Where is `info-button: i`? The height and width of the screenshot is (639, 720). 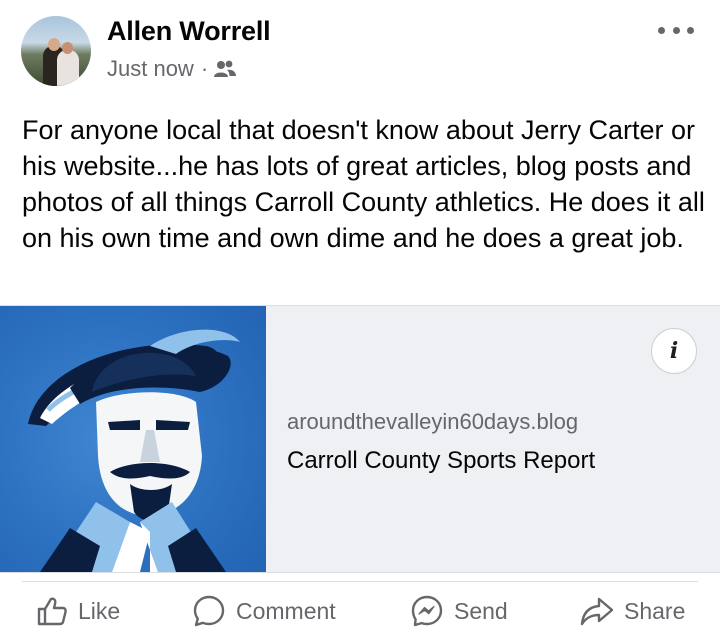
info-button: i is located at coordinates (674, 351).